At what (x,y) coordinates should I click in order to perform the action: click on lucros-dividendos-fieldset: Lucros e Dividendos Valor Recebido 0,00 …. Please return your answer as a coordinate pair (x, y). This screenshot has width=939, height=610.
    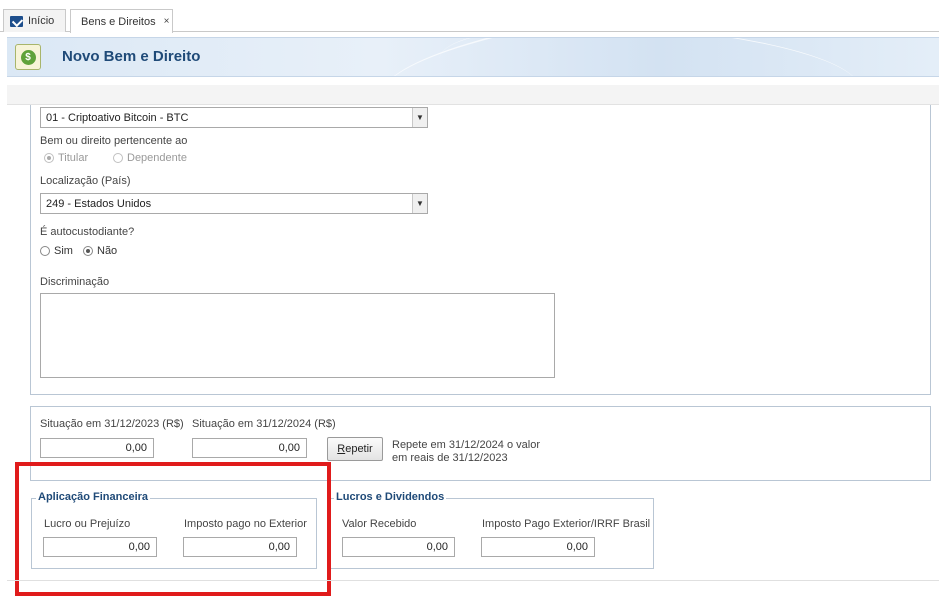
    Looking at the image, I should click on (491, 530).